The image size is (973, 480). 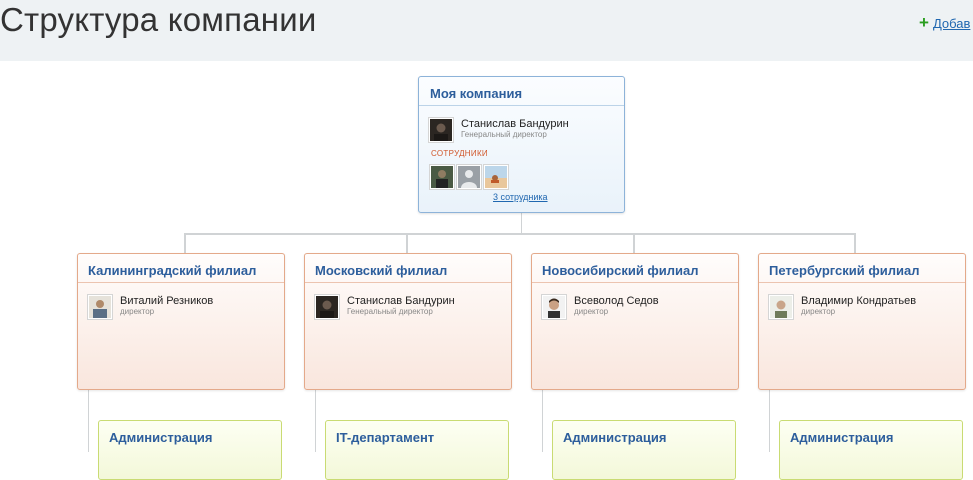 I want to click on head-name: Владимир Кондратьев, so click(x=858, y=301).